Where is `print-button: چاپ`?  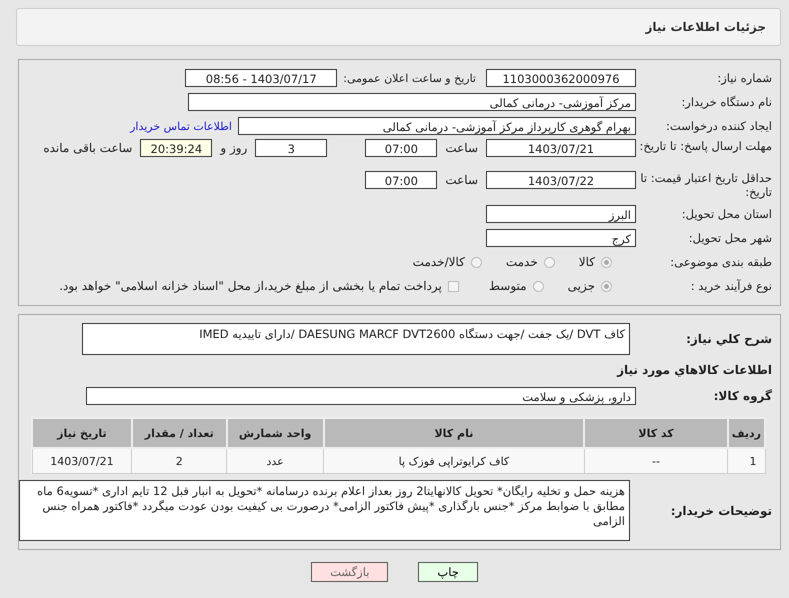
print-button: چاپ is located at coordinates (448, 572).